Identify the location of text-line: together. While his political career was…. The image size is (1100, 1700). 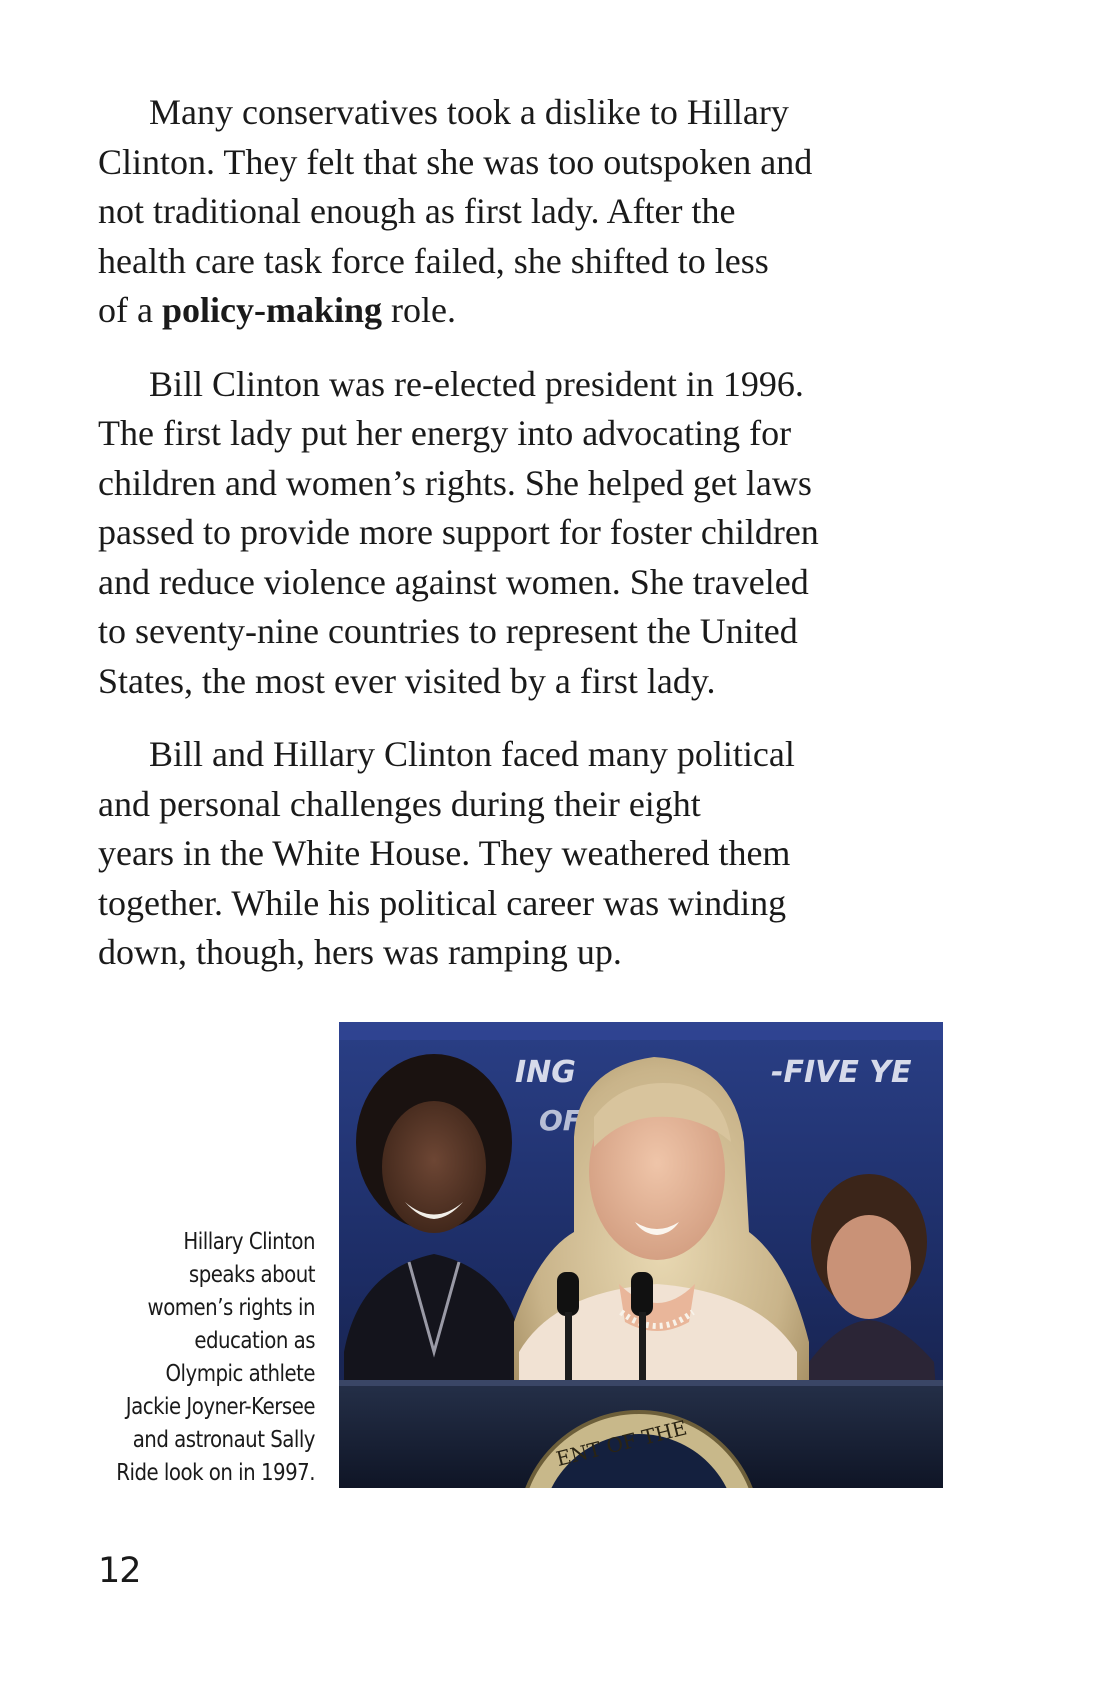
(442, 902).